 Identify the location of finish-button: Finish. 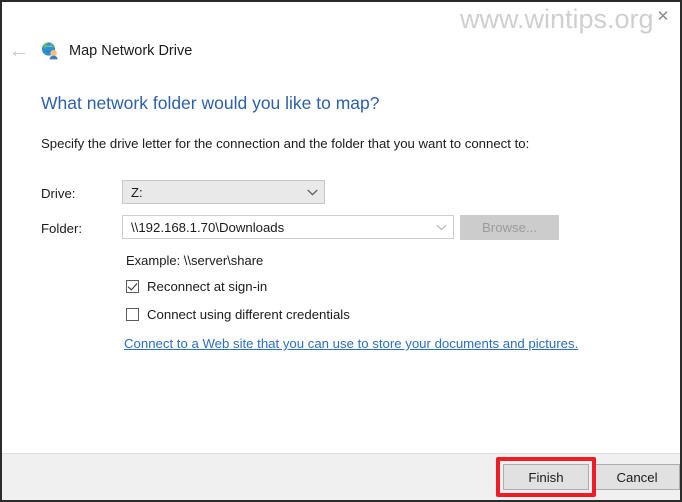
(546, 477).